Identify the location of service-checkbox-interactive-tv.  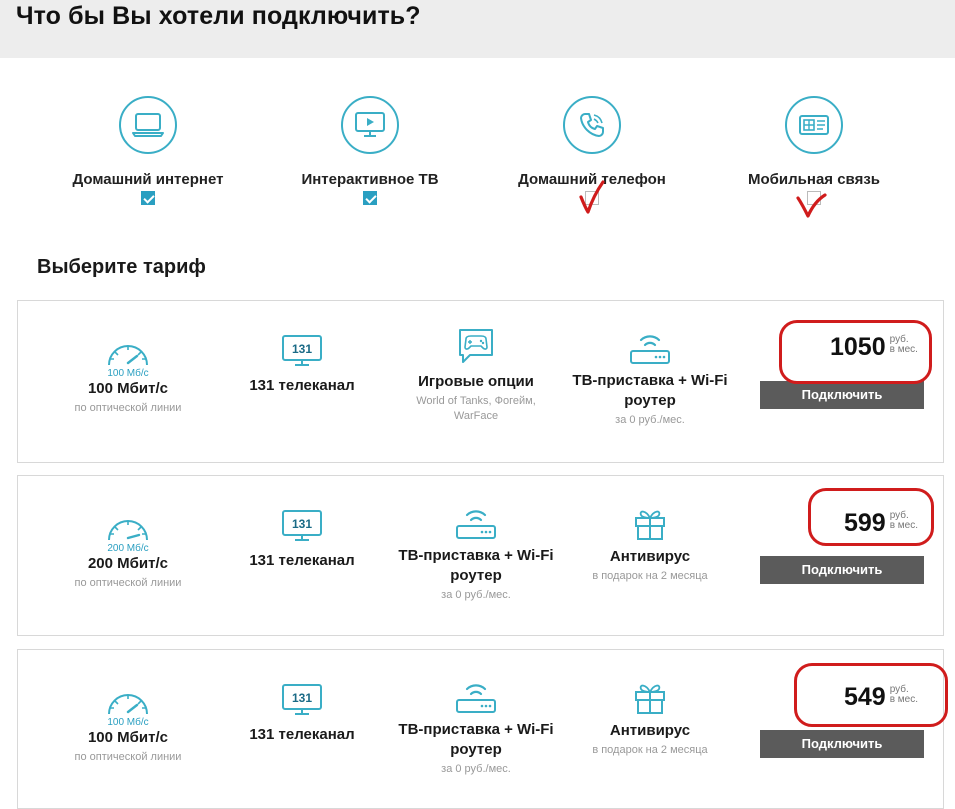
(370, 198).